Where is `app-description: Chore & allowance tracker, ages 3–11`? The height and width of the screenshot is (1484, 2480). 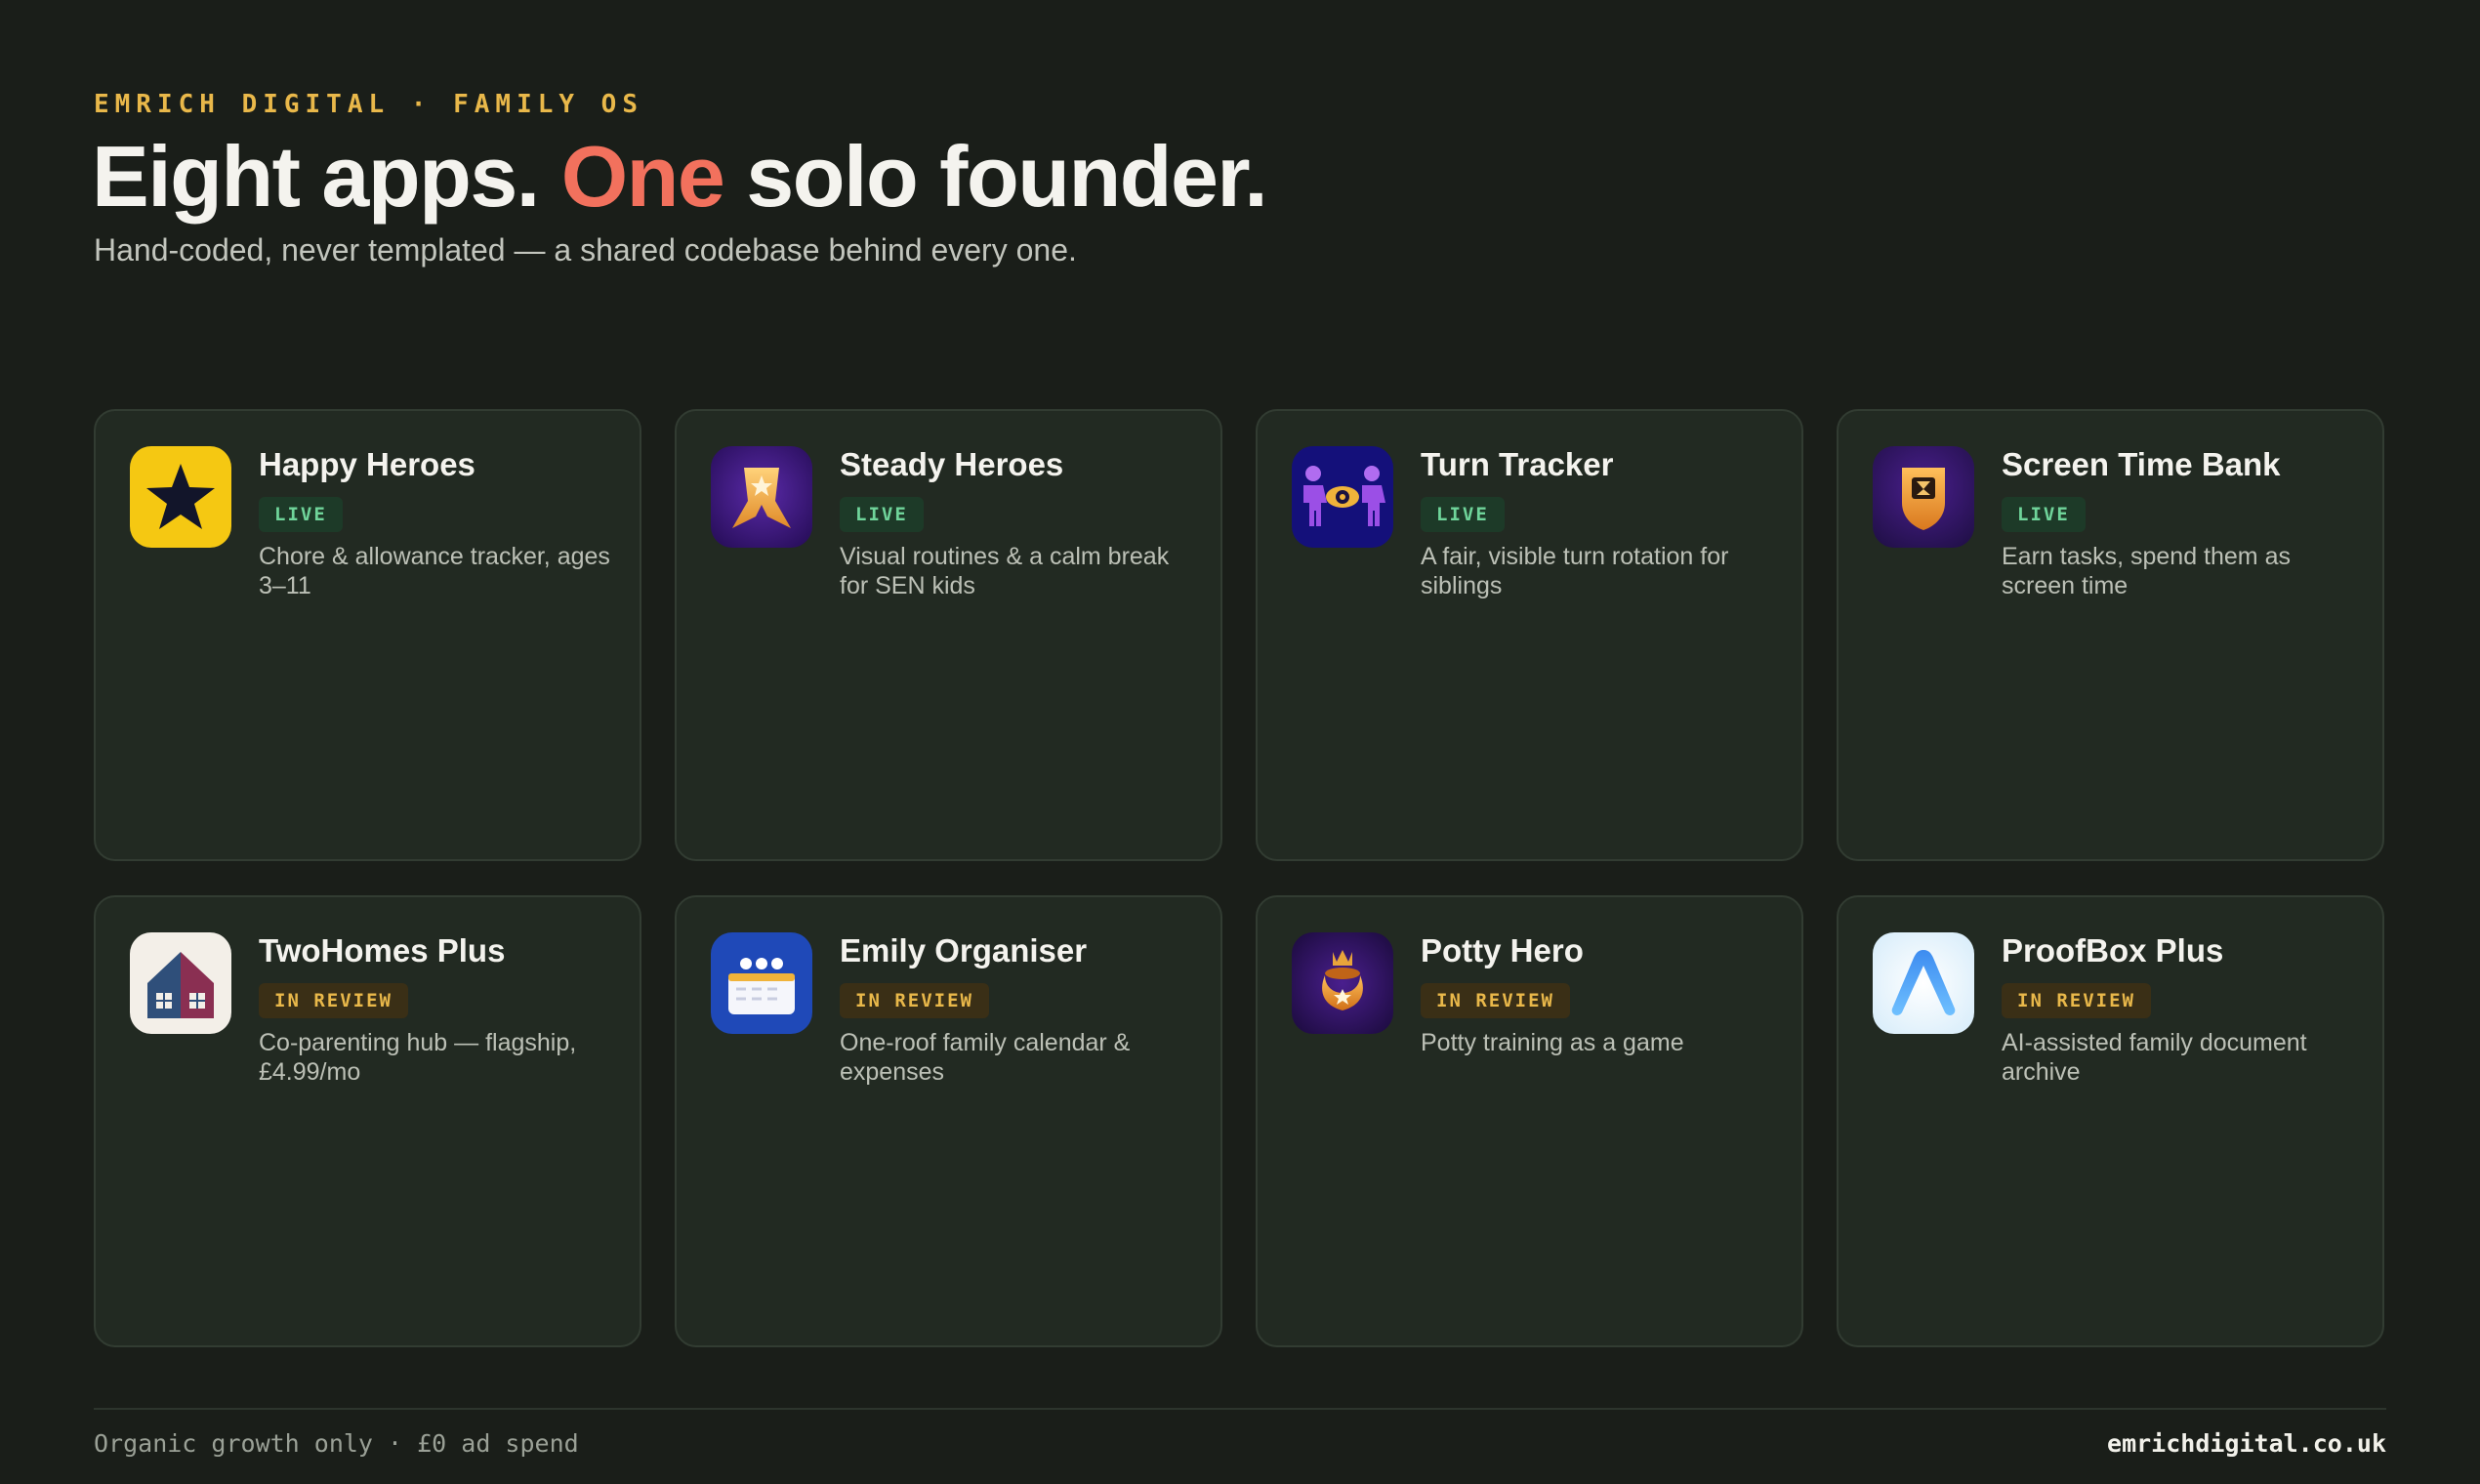
app-description: Chore & allowance tracker, ages 3–11 is located at coordinates (434, 571).